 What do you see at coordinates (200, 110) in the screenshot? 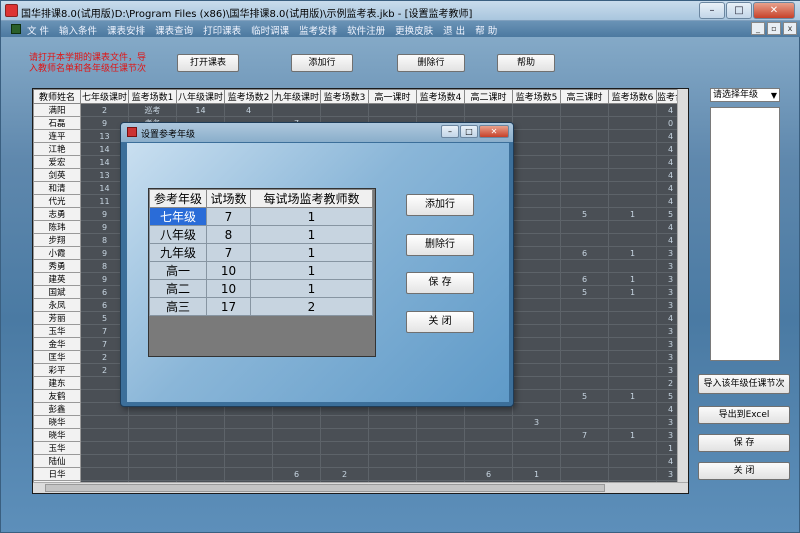
I see `grid-cell: 14` at bounding box center [200, 110].